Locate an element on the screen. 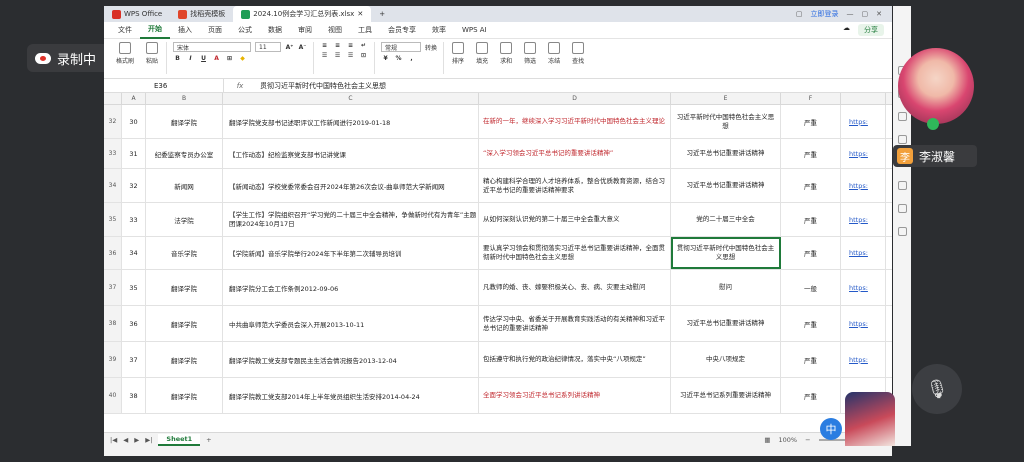 The image size is (1024, 462). cell: 习近平新时代中国特色社会主义思想 is located at coordinates (726, 121).